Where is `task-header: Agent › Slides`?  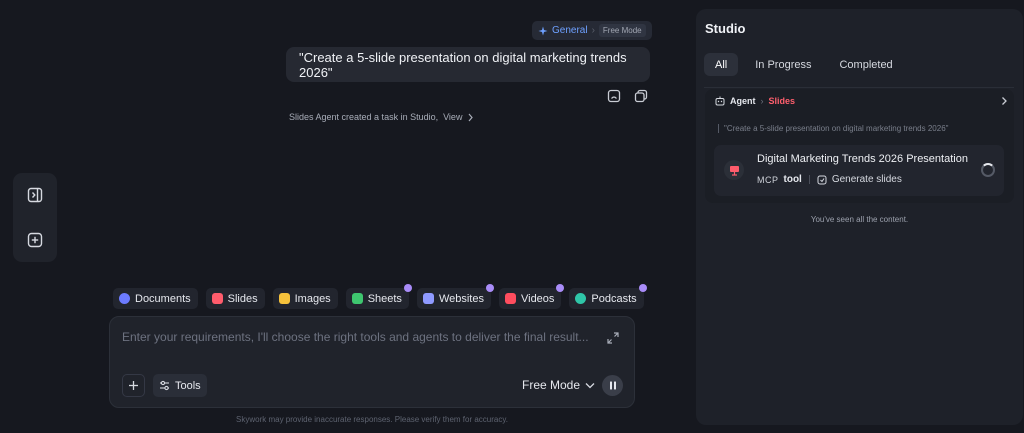
task-header: Agent › Slides is located at coordinates (755, 101).